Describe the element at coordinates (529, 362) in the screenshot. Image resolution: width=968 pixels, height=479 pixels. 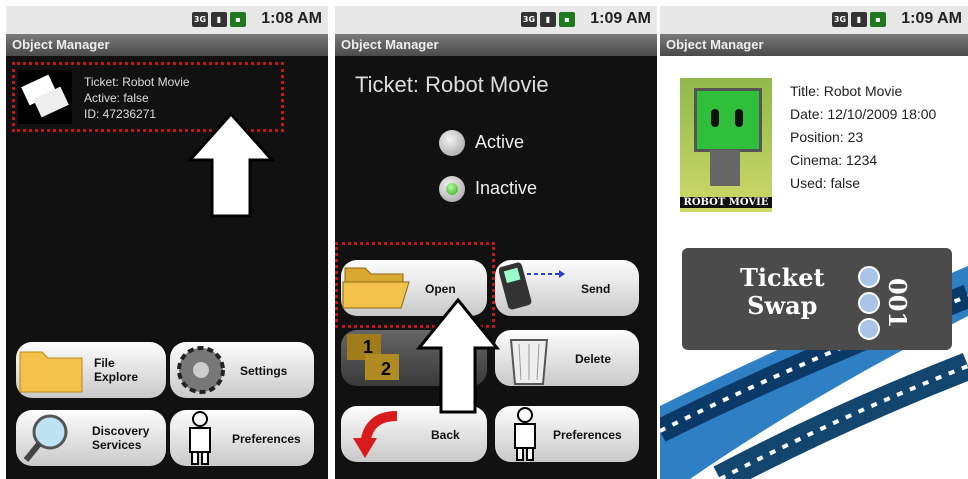
I see `trash-icon` at that location.